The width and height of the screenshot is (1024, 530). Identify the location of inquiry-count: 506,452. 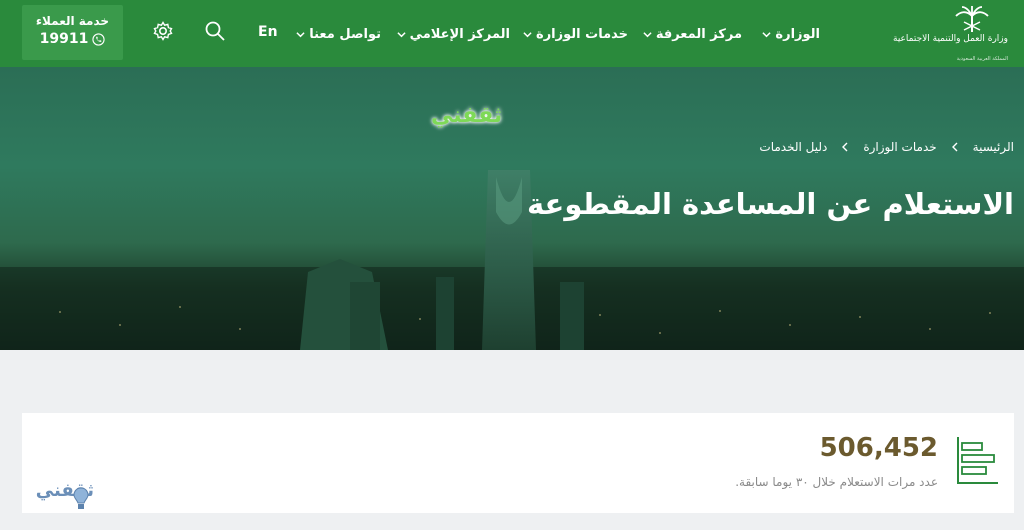
(878, 448).